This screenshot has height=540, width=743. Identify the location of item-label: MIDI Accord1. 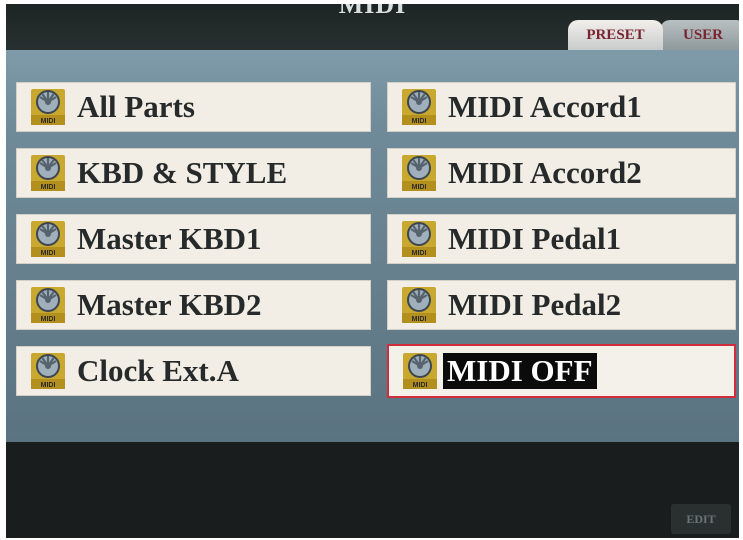
(545, 106).